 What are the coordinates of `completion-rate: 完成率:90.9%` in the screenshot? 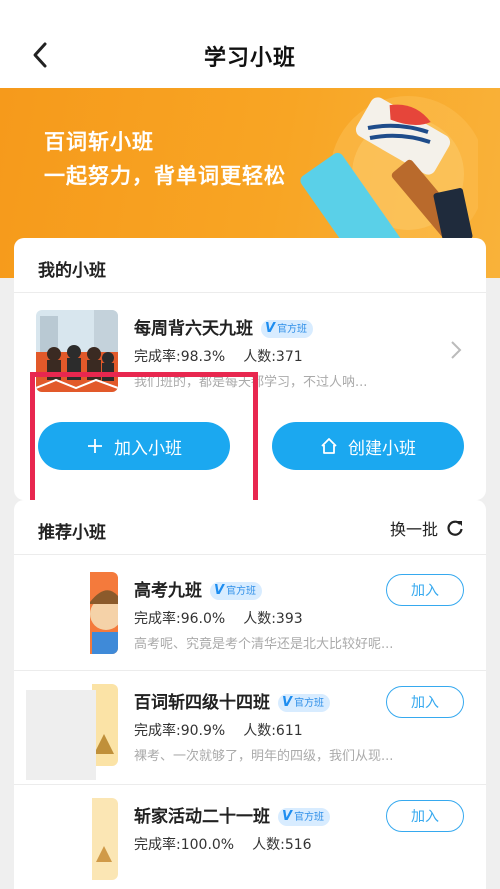 It's located at (180, 731).